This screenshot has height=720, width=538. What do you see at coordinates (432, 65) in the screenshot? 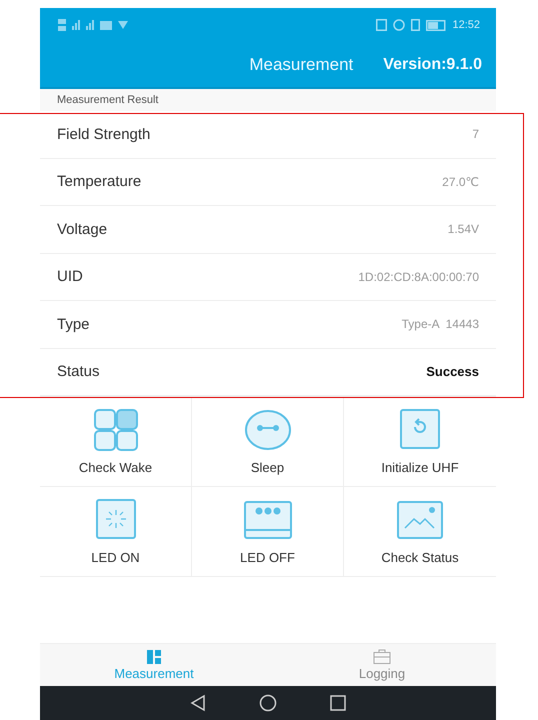
I see `version-label: Version:9.1.0` at bounding box center [432, 65].